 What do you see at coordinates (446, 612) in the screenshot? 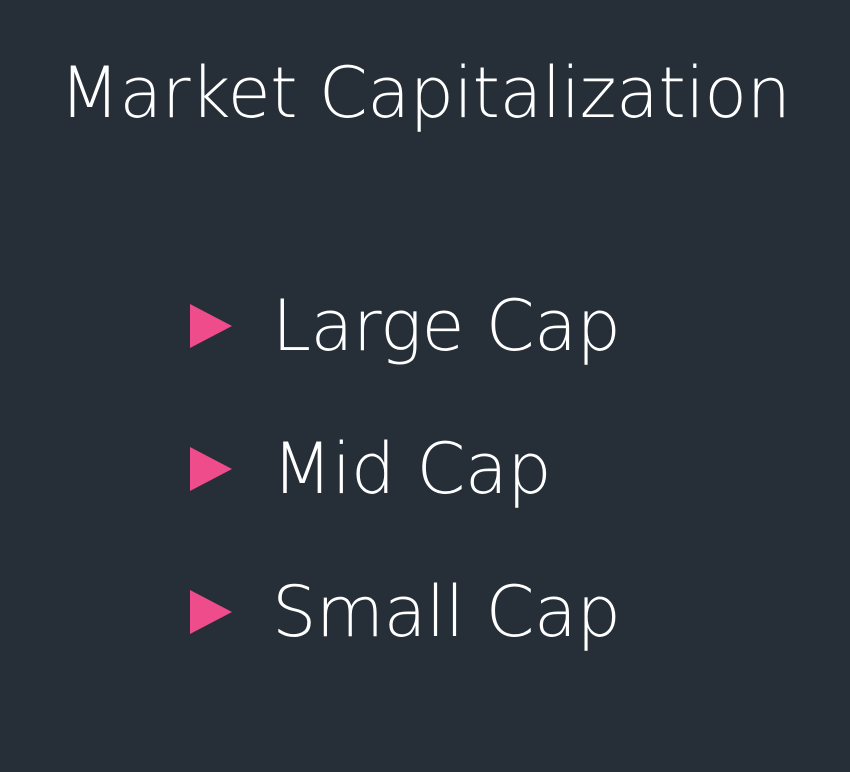
I see `bullet-label: Small Cap` at bounding box center [446, 612].